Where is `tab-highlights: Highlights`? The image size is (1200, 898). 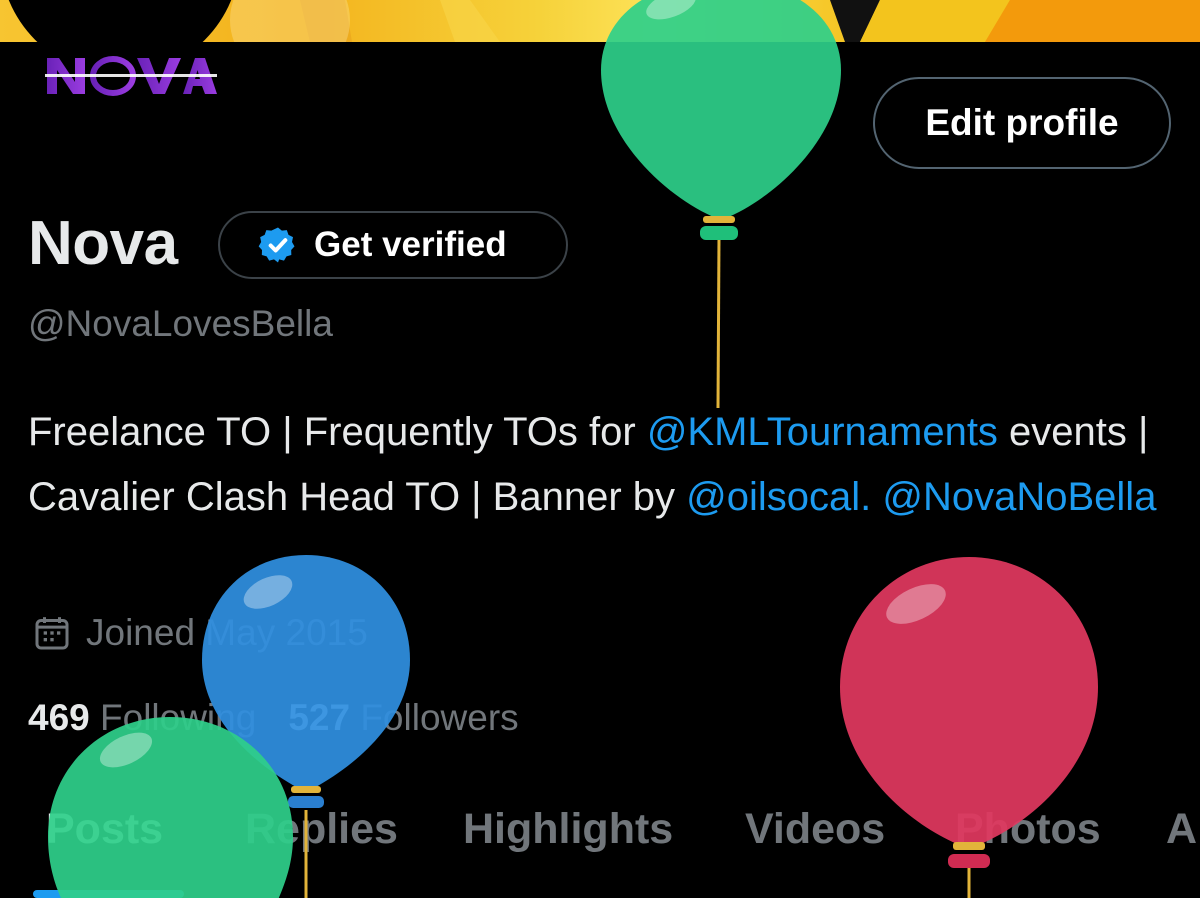
tab-highlights: Highlights is located at coordinates (568, 829).